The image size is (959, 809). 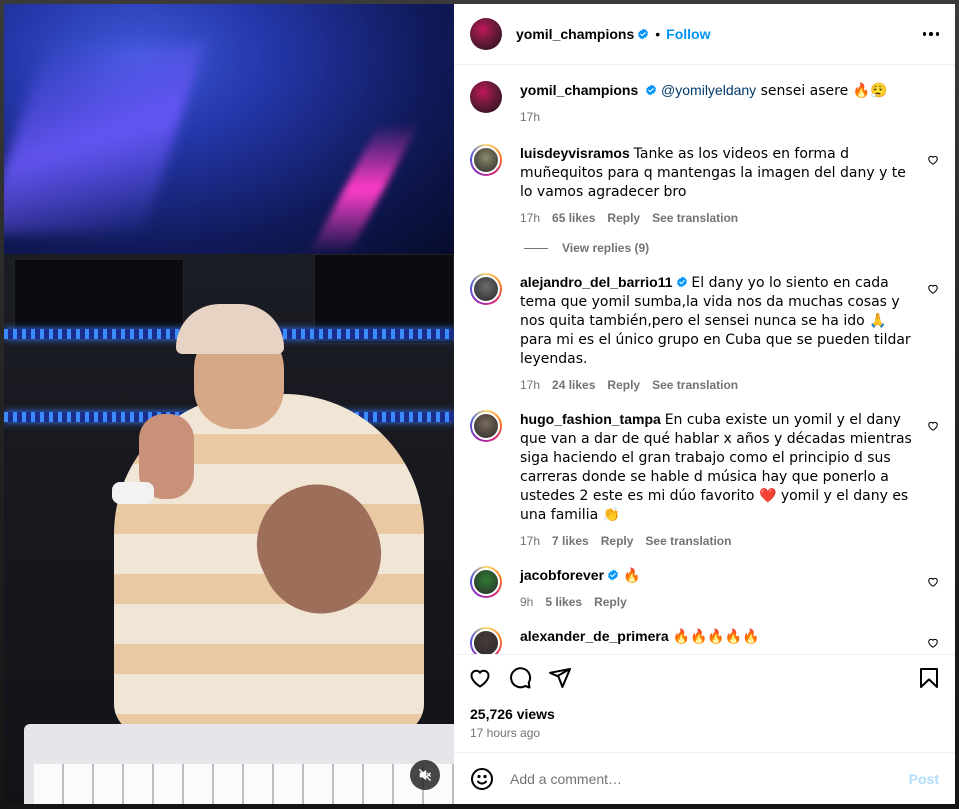 What do you see at coordinates (709, 778) in the screenshot?
I see `comment-input` at bounding box center [709, 778].